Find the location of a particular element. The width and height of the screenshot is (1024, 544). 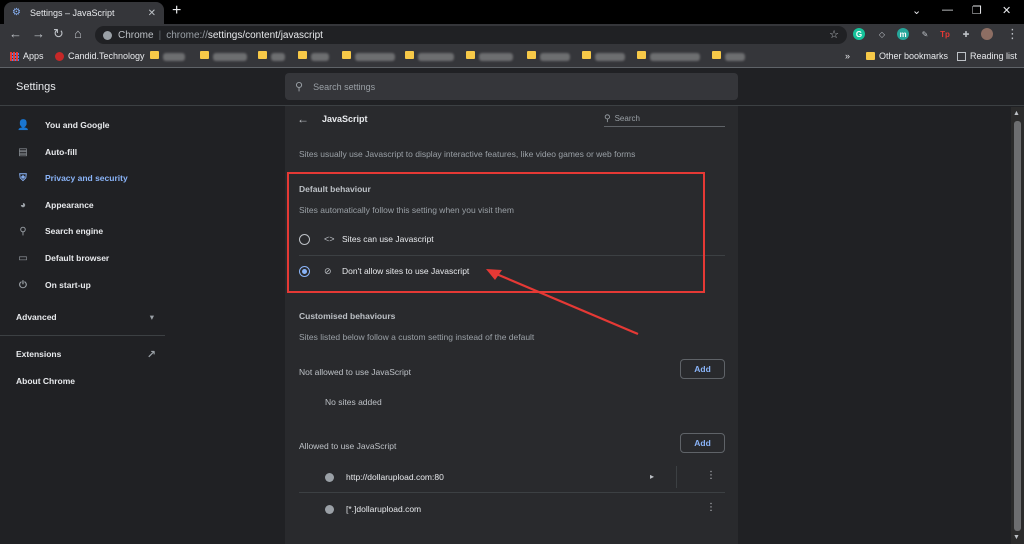

minimize-button: — is located at coordinates (947, 10).